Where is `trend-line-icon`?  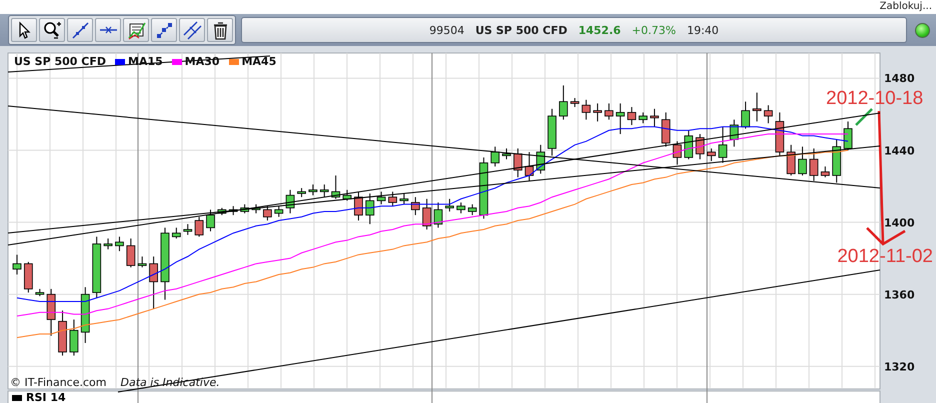
trend-line-icon is located at coordinates (80, 30).